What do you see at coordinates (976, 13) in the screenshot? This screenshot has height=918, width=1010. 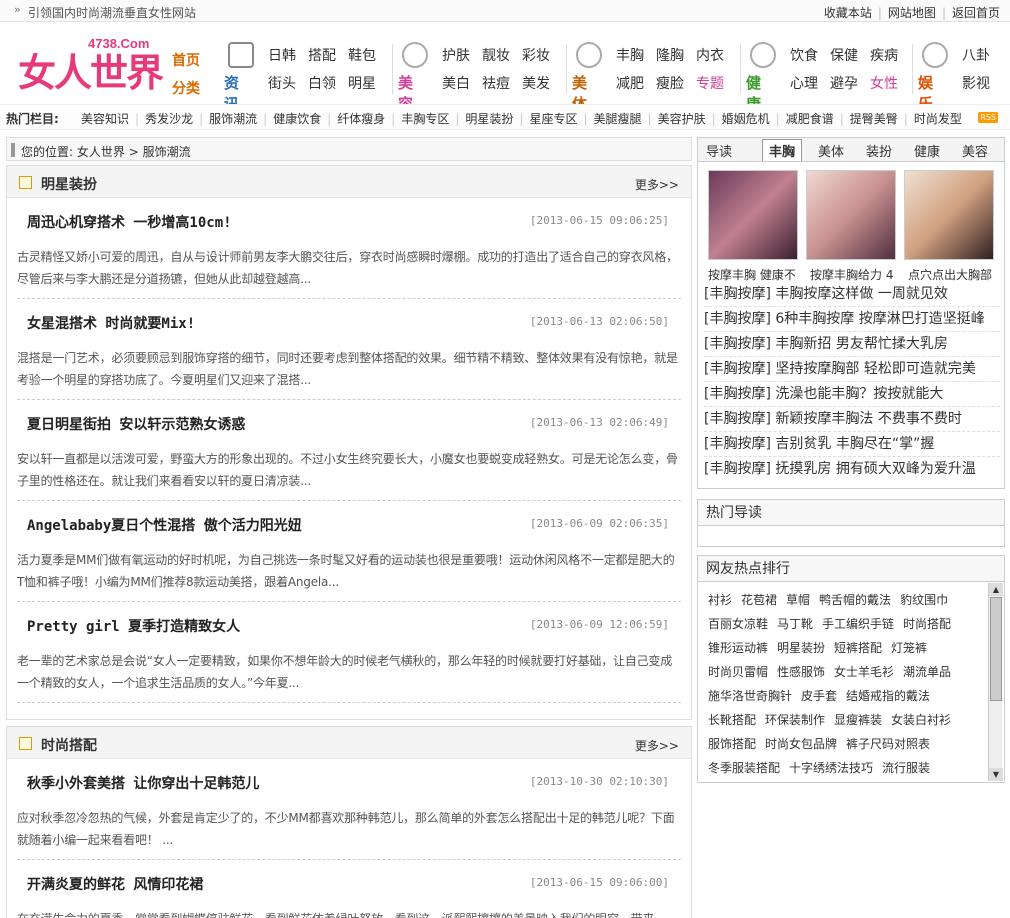 I see `home-link: 返回首页` at bounding box center [976, 13].